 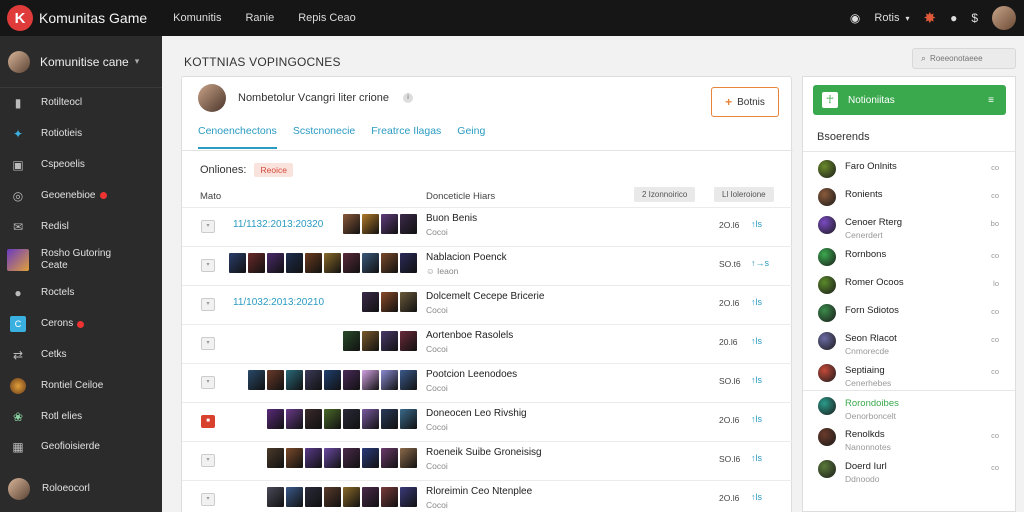 I want to click on friend-list-item: Rornbons co, so click(x=909, y=256).